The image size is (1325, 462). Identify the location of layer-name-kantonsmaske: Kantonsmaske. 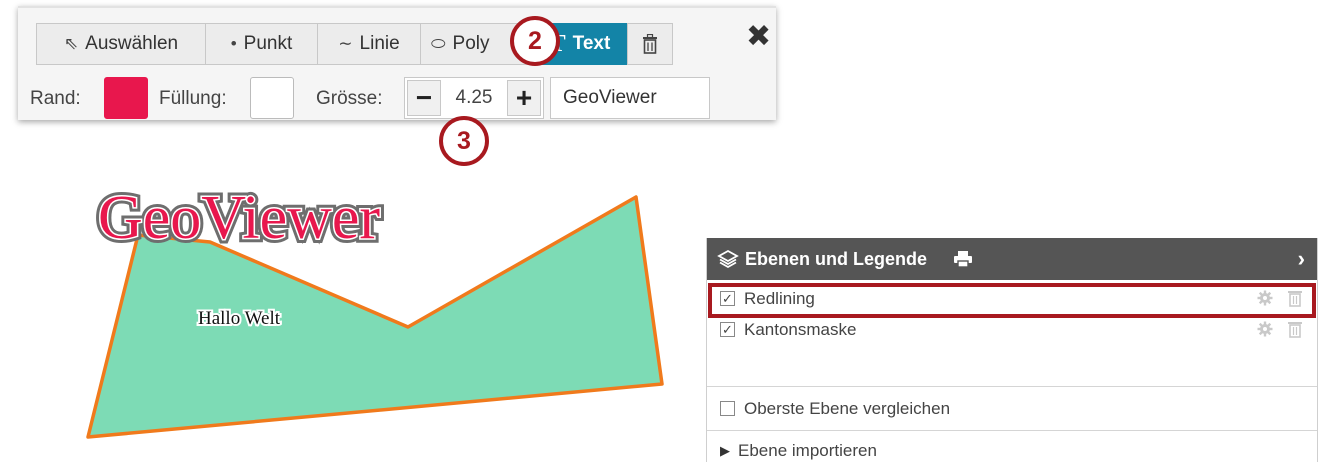
(800, 329).